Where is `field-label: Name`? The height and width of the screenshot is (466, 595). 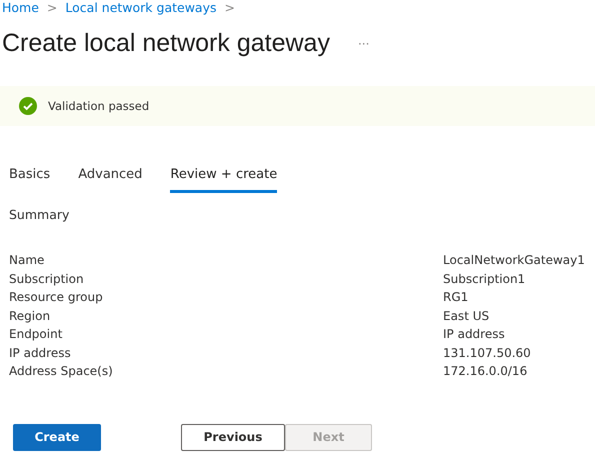 field-label: Name is located at coordinates (27, 260).